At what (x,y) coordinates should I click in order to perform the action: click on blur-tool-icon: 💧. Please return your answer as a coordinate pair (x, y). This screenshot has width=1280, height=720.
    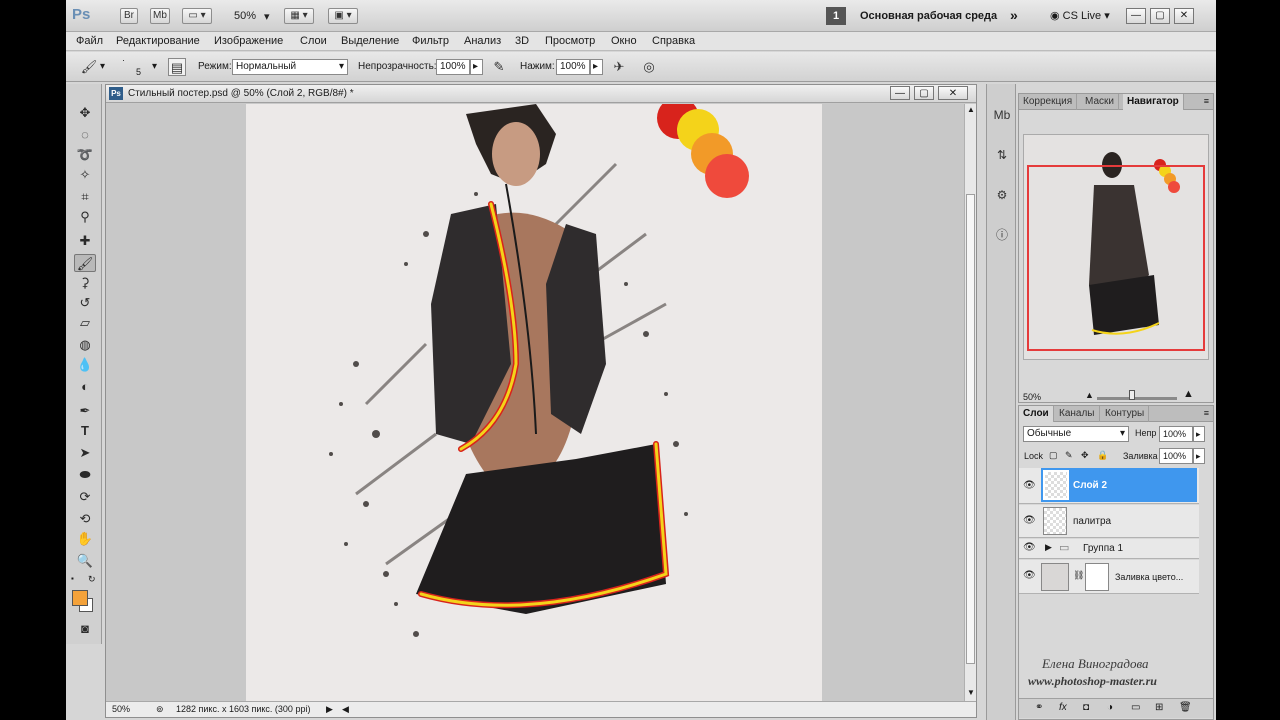
    Looking at the image, I should click on (85, 365).